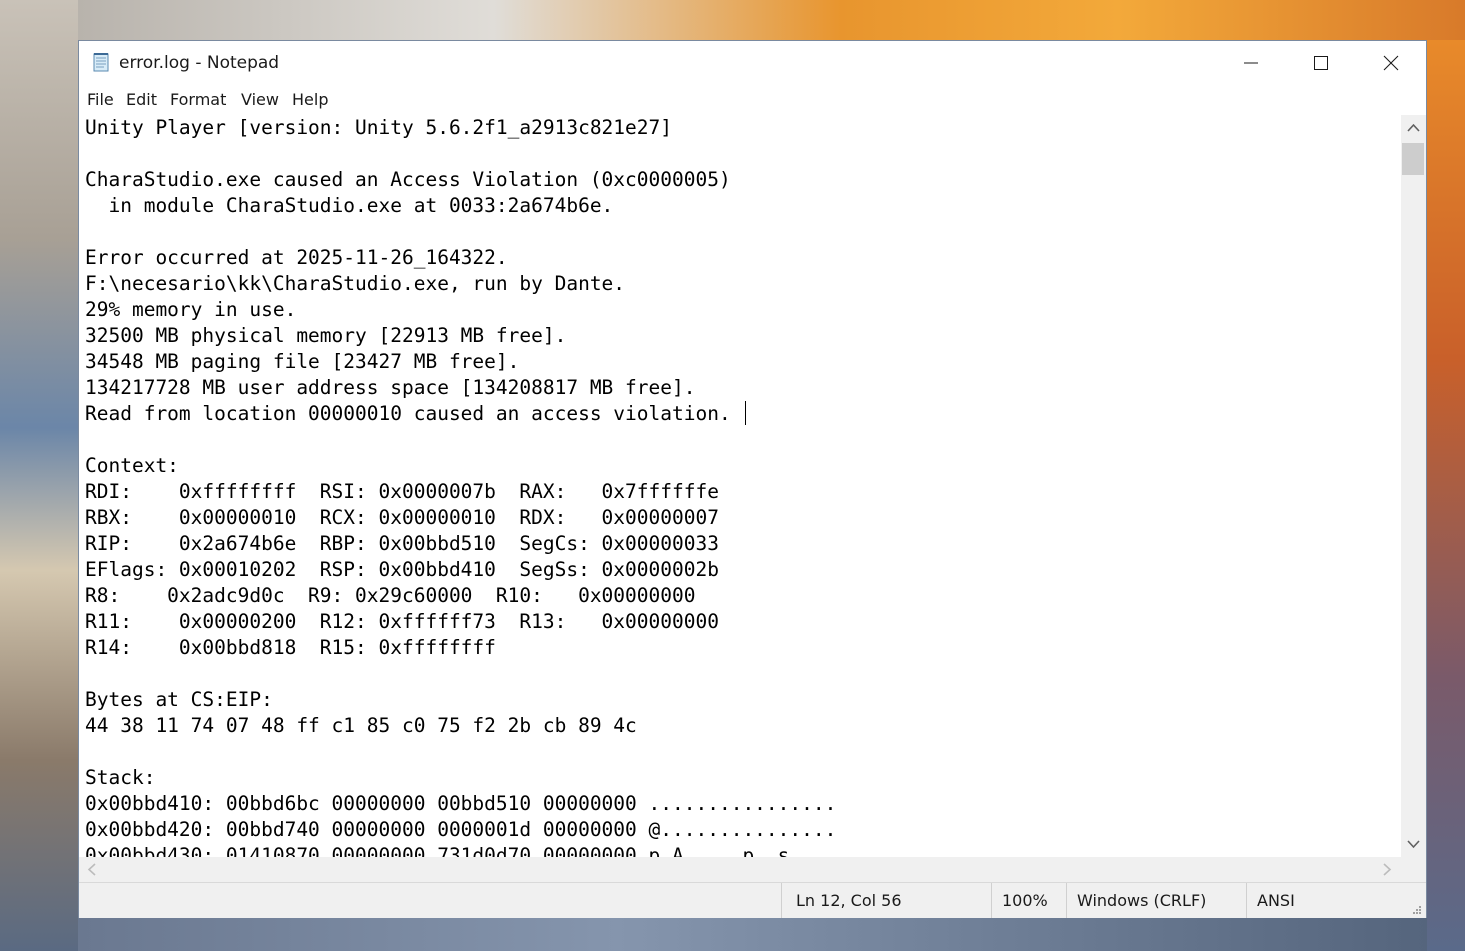  What do you see at coordinates (771, 20) in the screenshot?
I see `desktop-background-top` at bounding box center [771, 20].